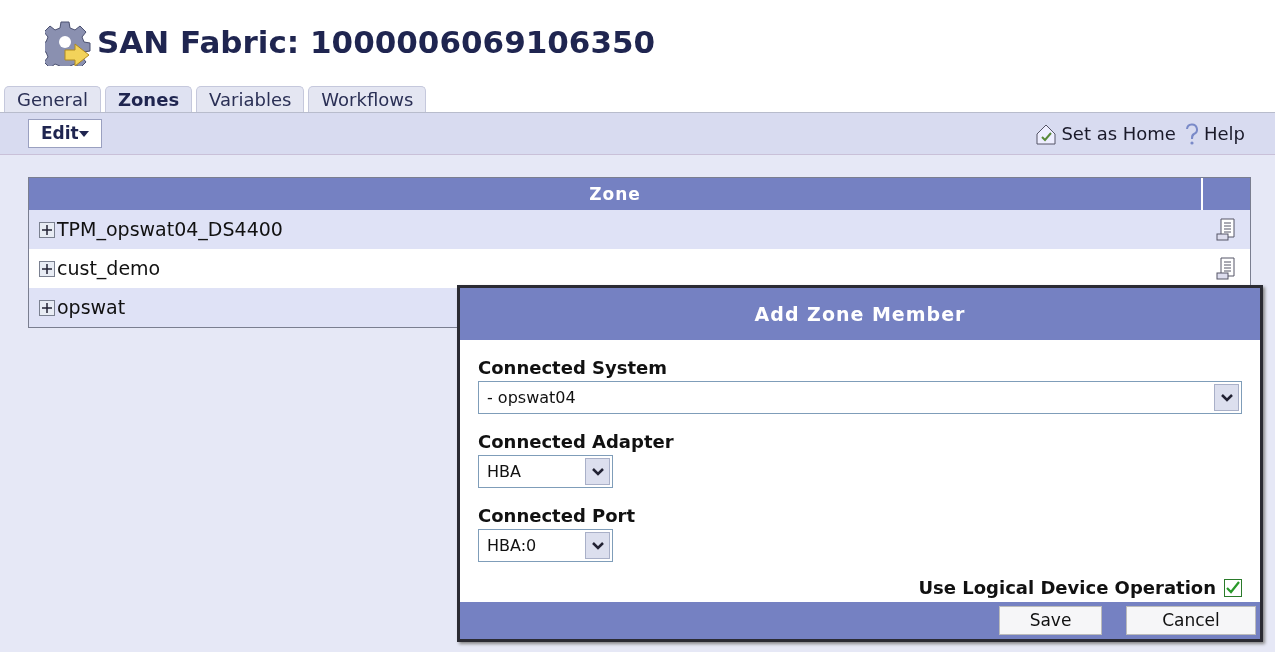 The height and width of the screenshot is (653, 1275). I want to click on edit-menu-button: Edit, so click(65, 133).